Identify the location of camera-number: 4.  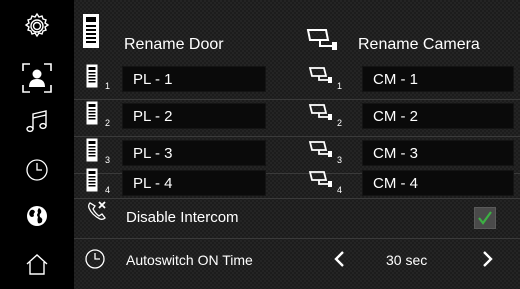
(340, 190).